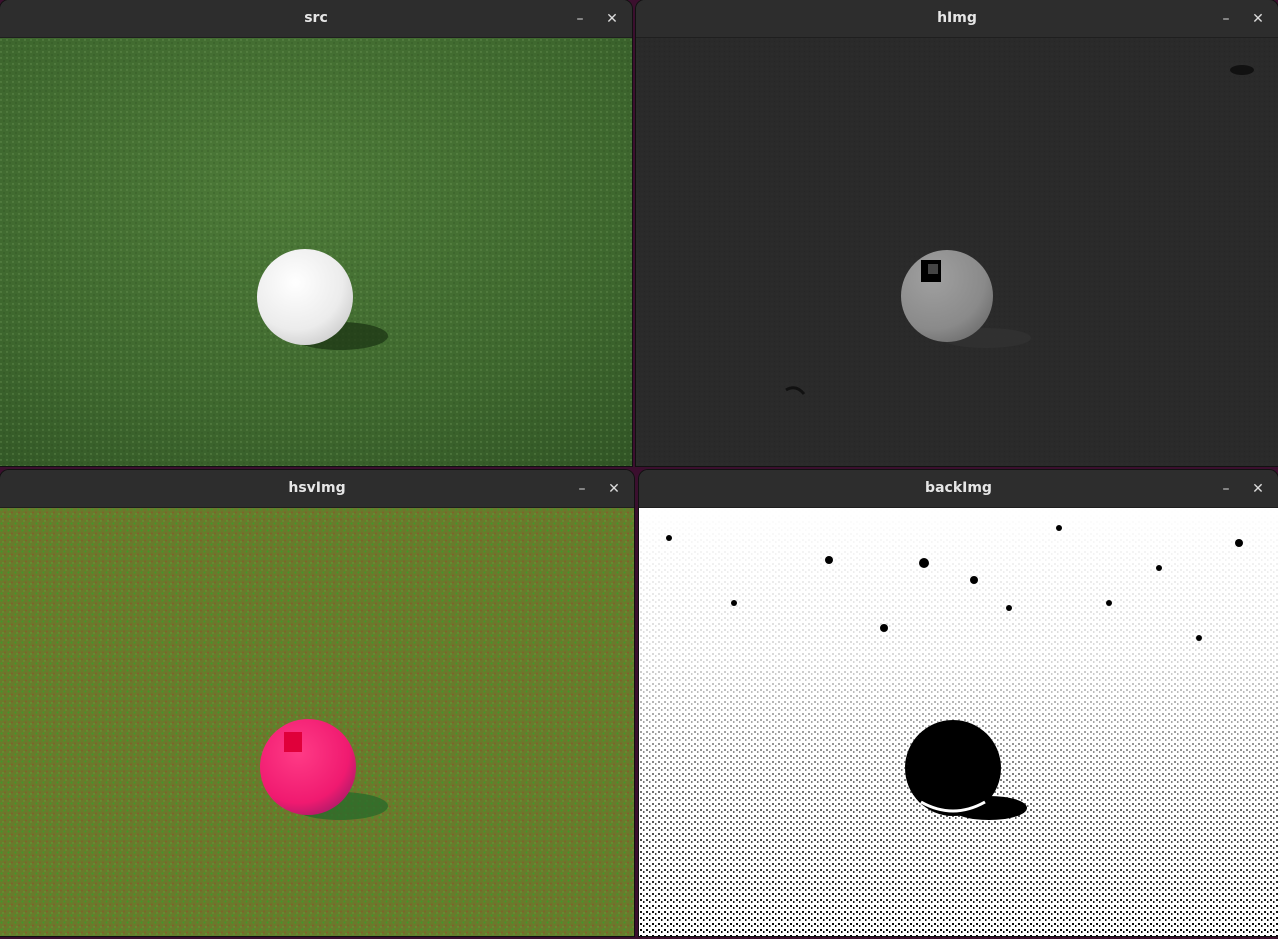  What do you see at coordinates (305, 297) in the screenshot?
I see `golf-ball` at bounding box center [305, 297].